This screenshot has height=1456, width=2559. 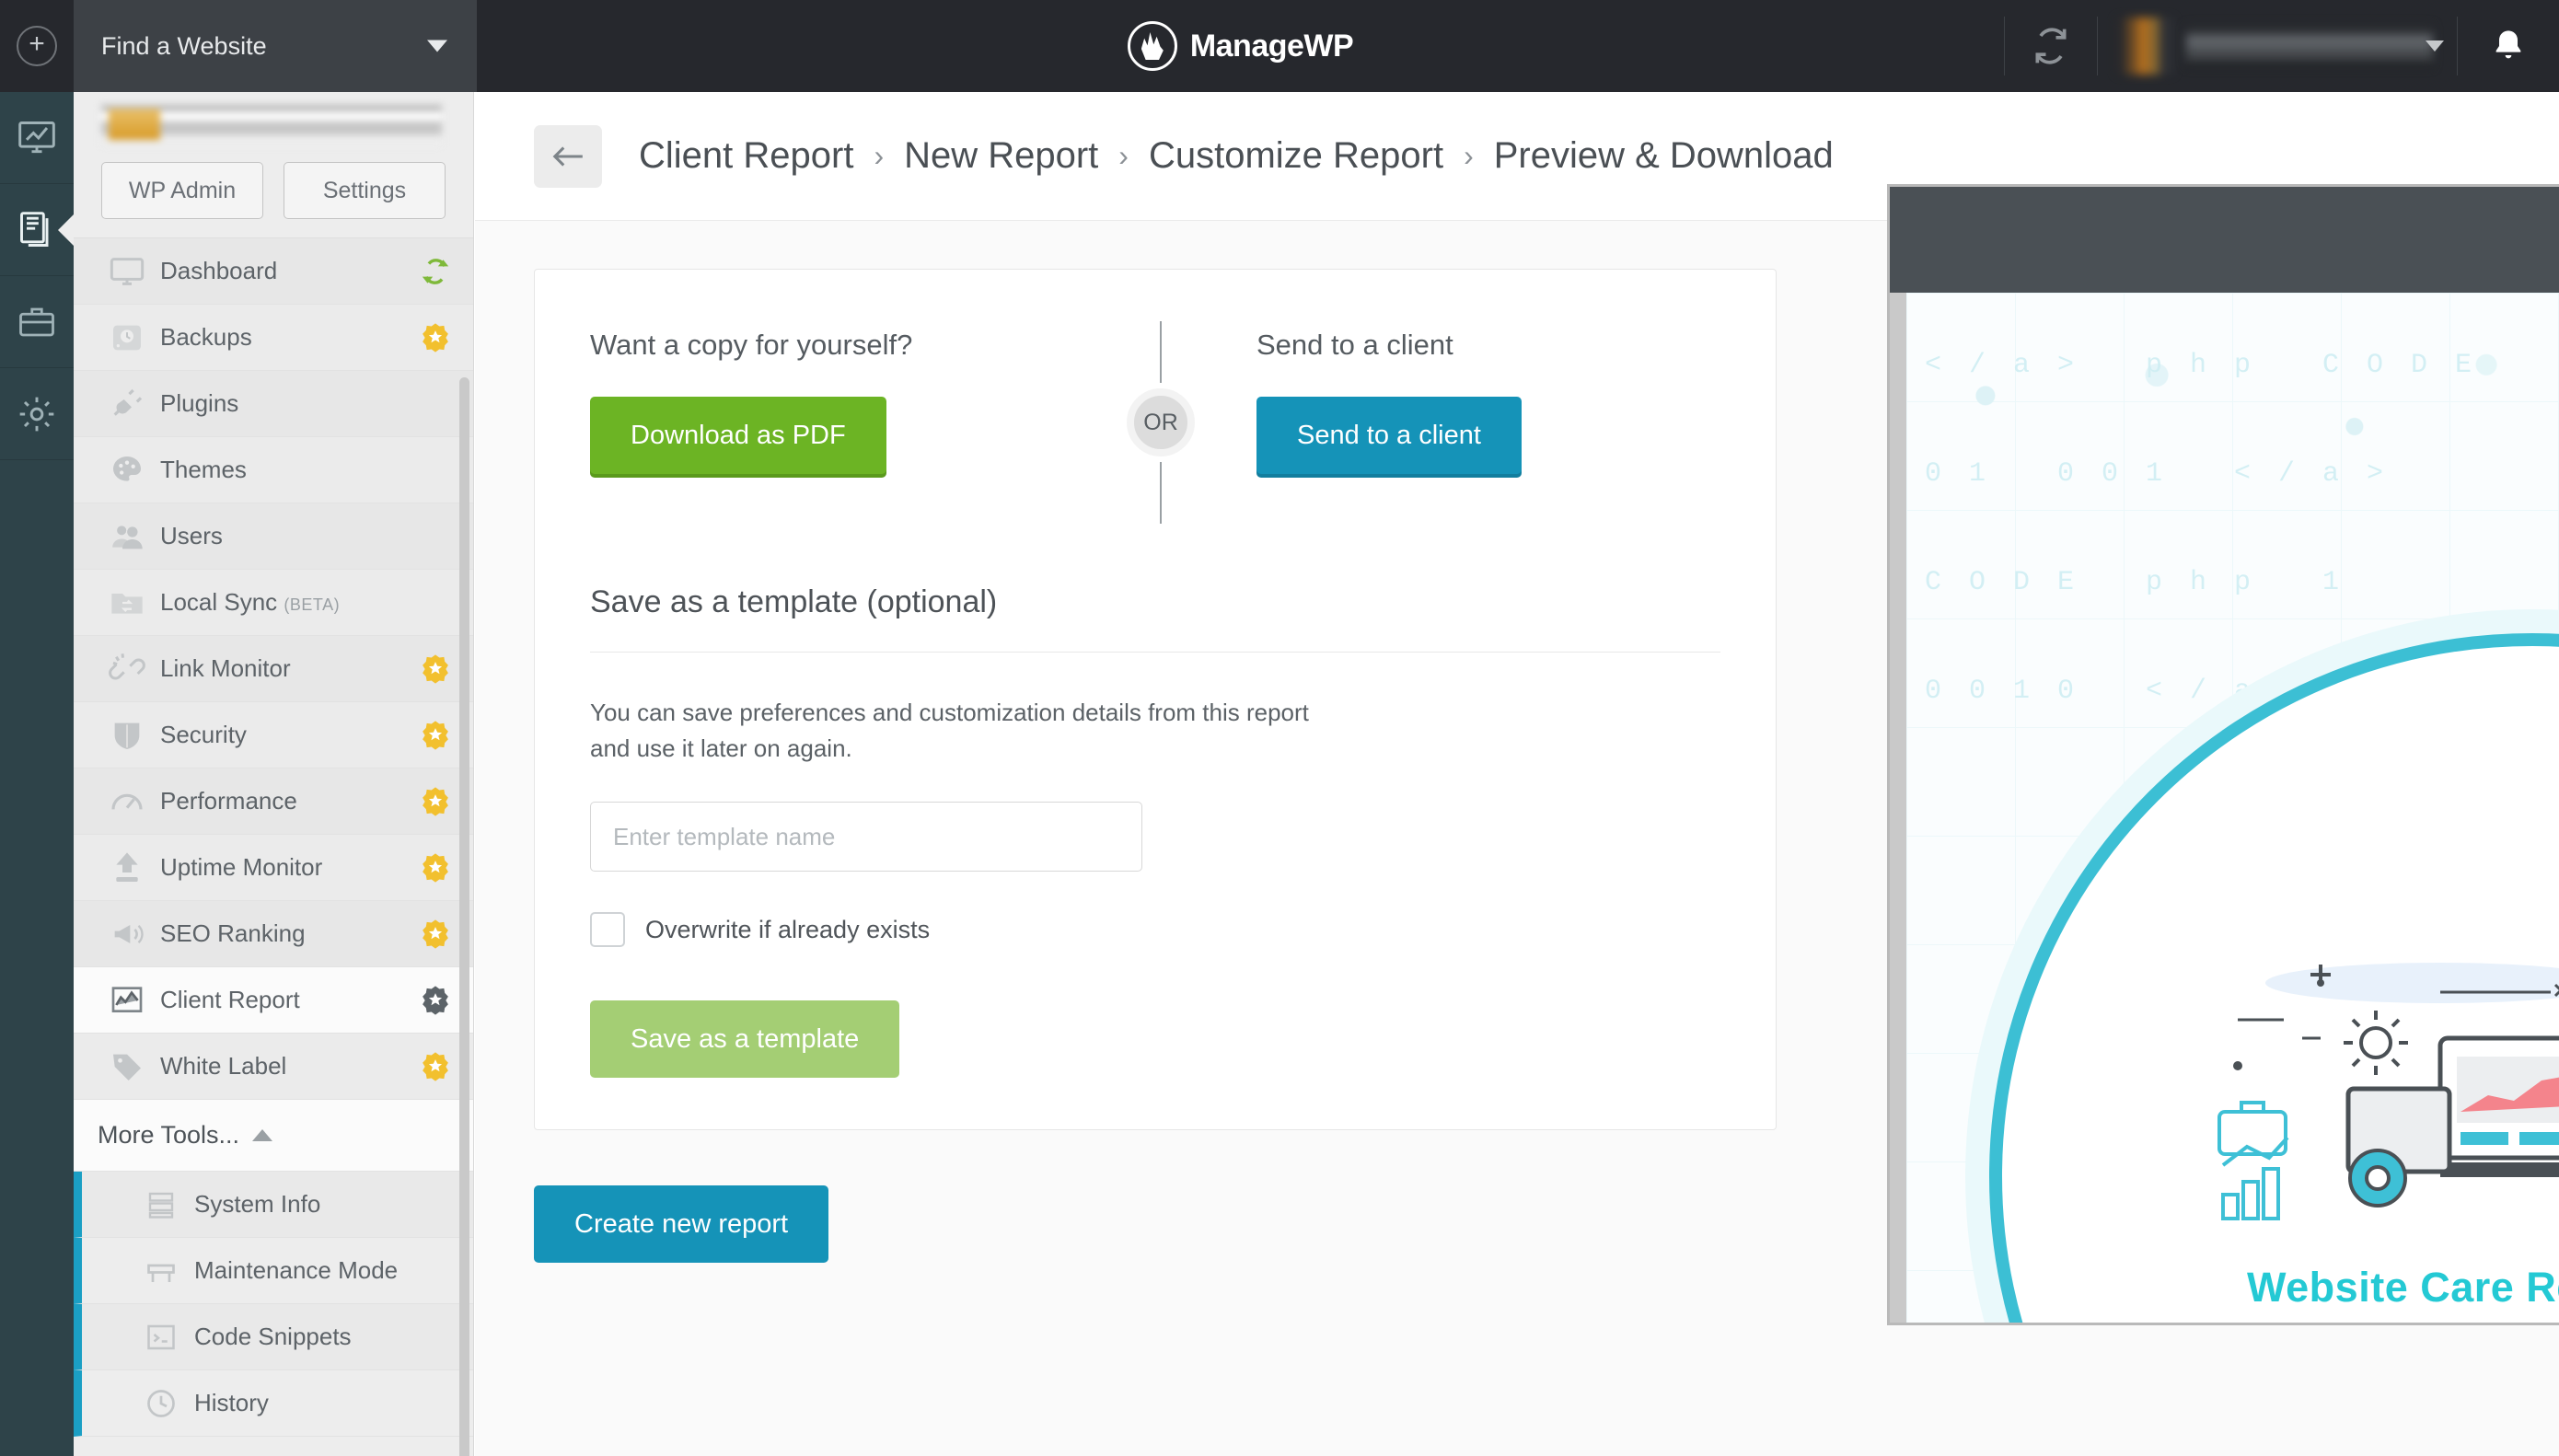 What do you see at coordinates (273, 1337) in the screenshot?
I see `sidebar-item-code-snippets: Code Snippets` at bounding box center [273, 1337].